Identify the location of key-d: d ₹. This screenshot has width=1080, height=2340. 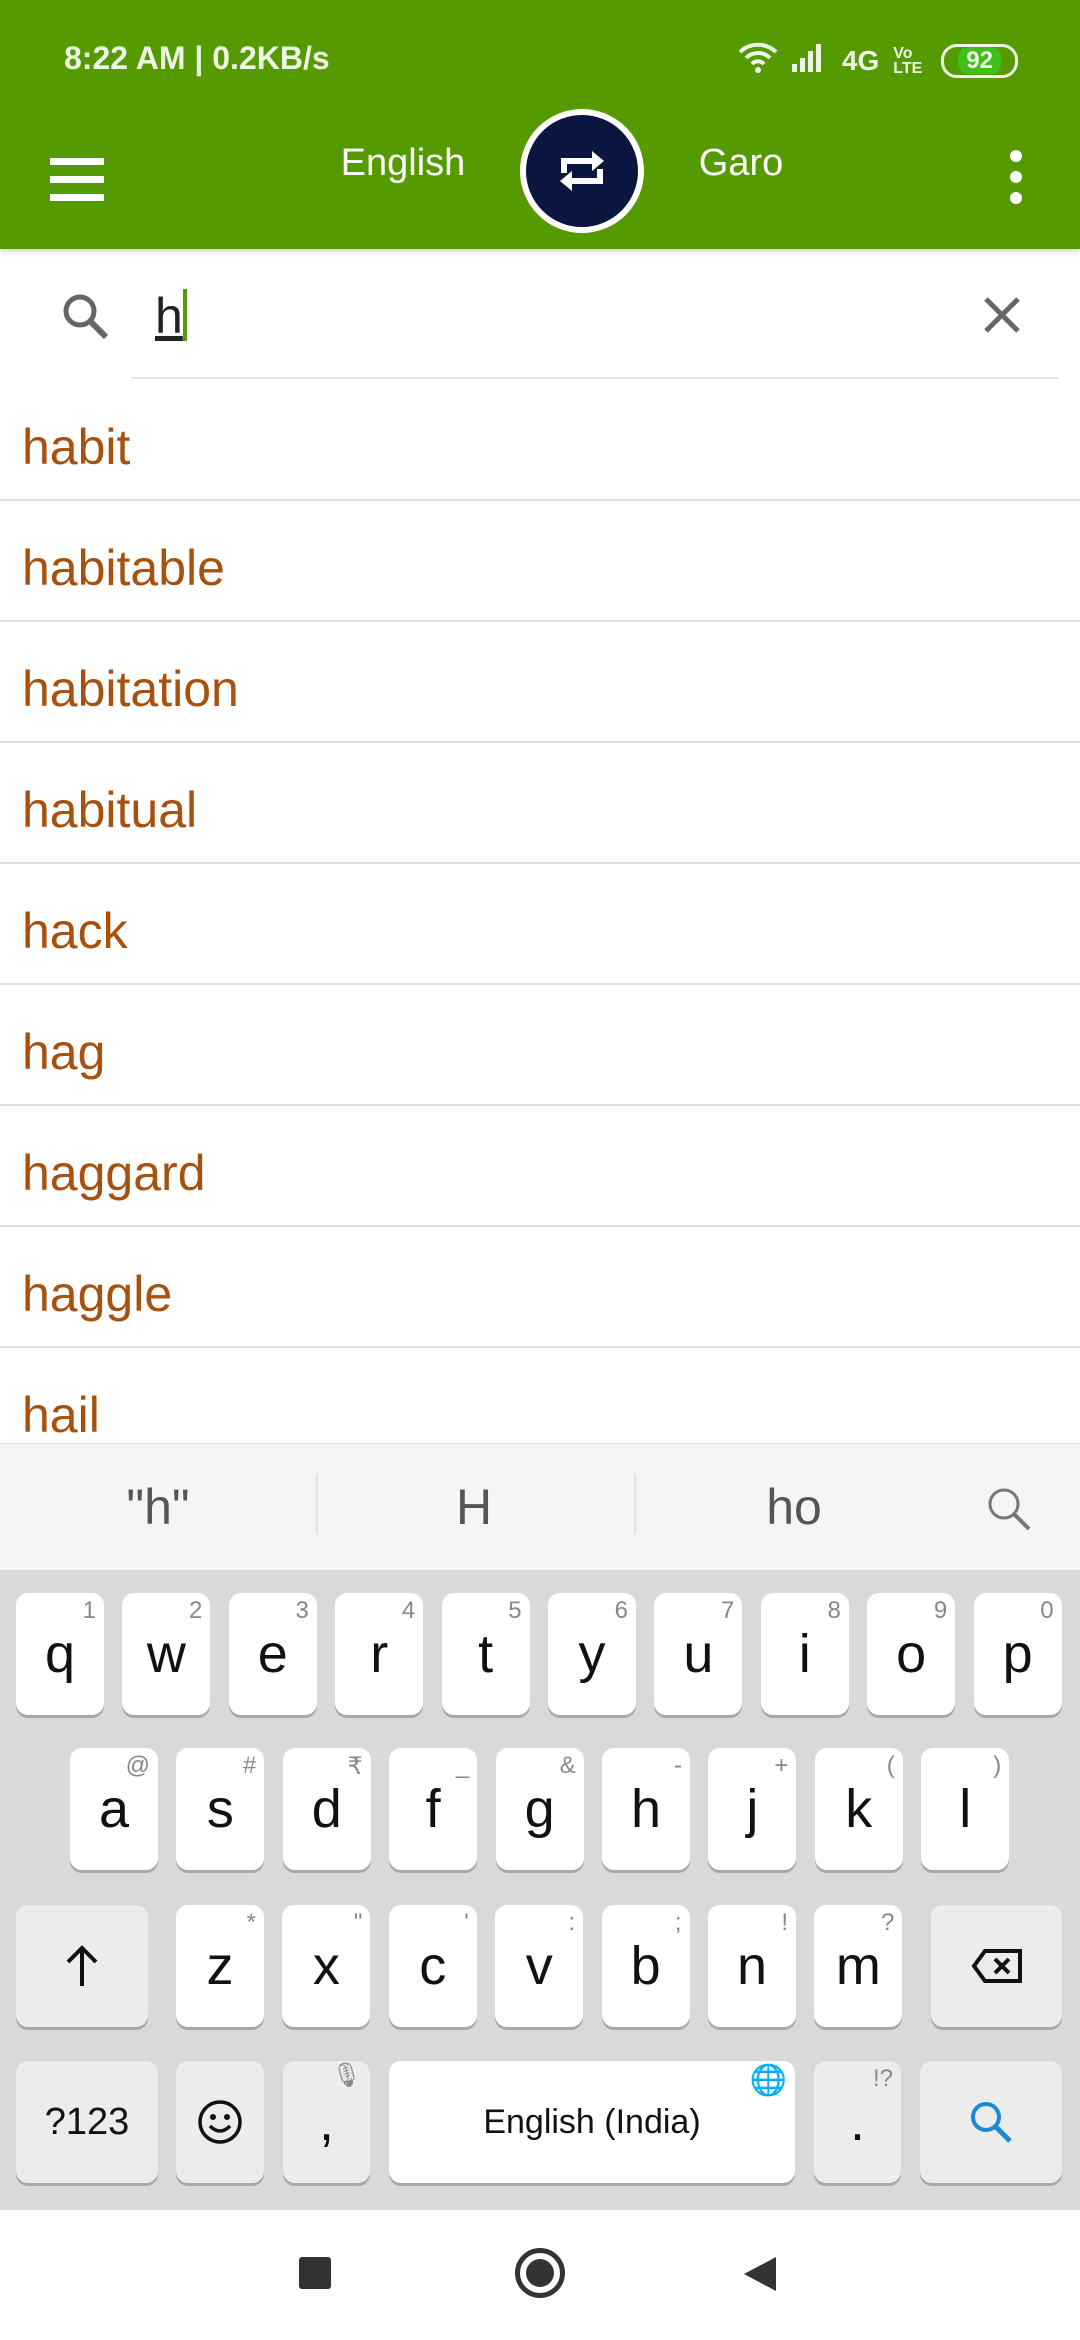
(326, 1809).